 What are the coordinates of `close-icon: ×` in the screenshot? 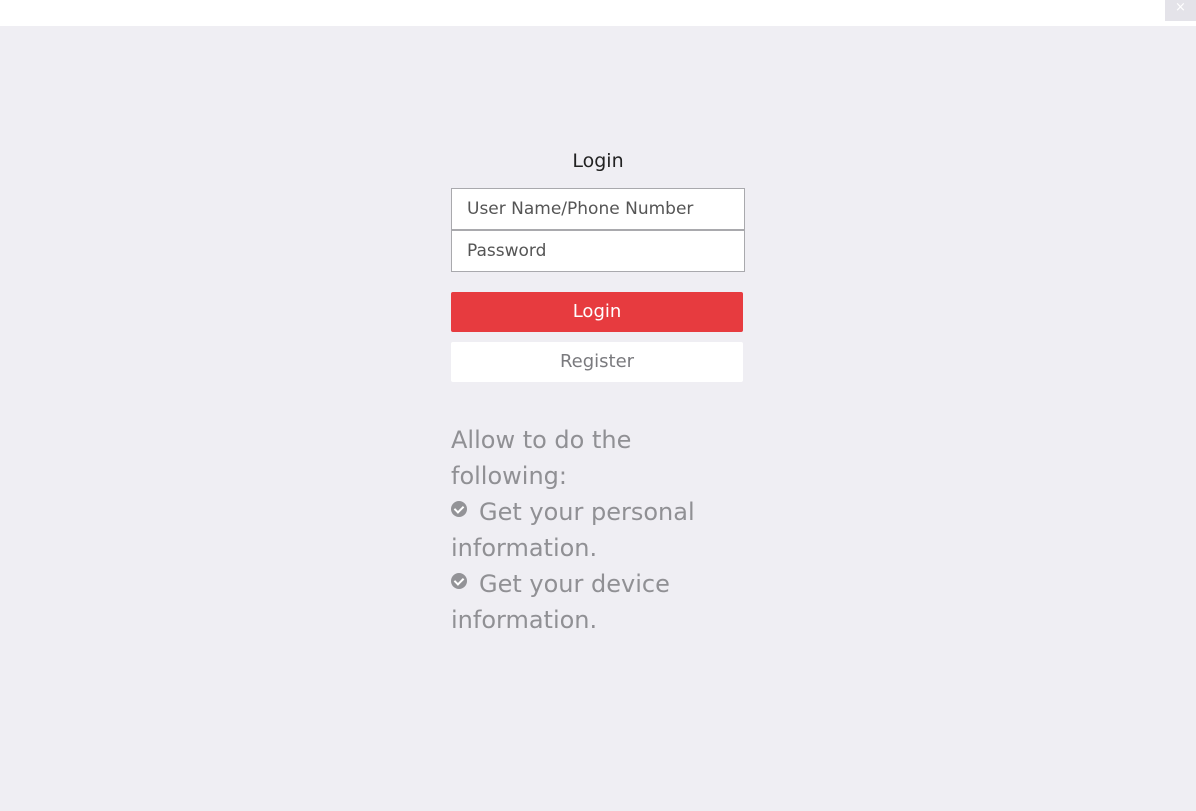 It's located at (1180, 7).